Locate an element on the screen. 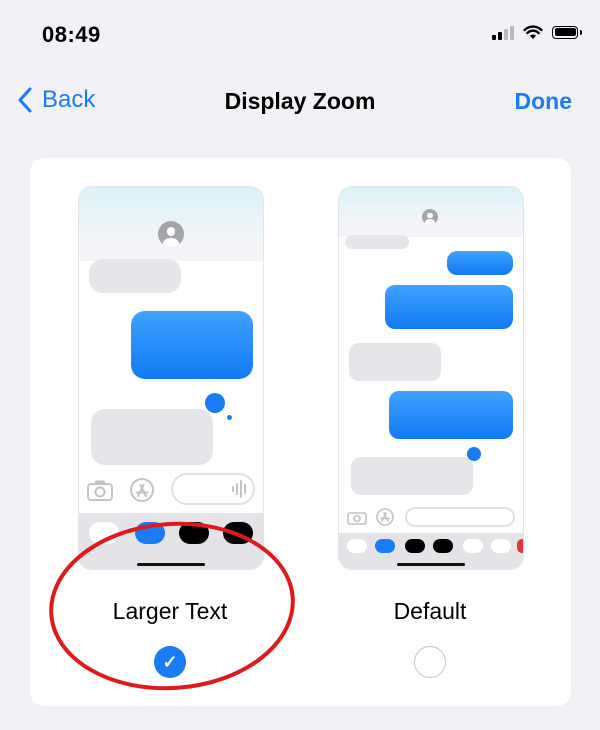  page-title: Display Zoom is located at coordinates (300, 101).